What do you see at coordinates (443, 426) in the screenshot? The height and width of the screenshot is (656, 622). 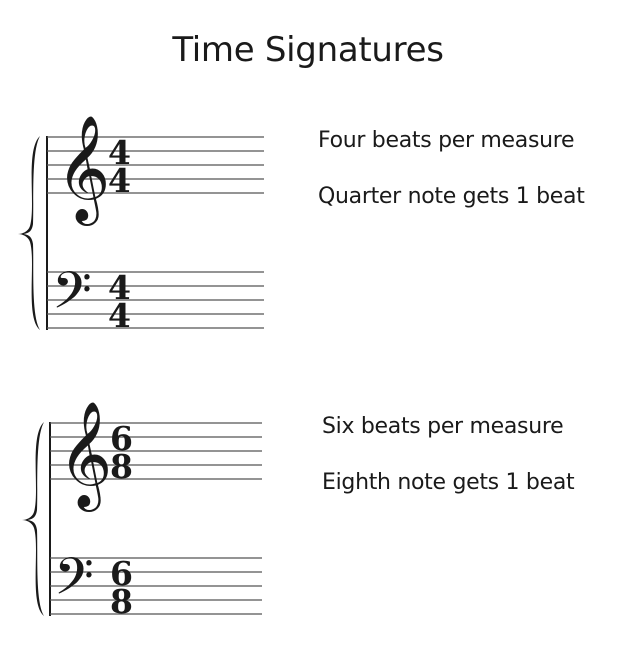 I see `example-2-description-beats: Six beats per measure` at bounding box center [443, 426].